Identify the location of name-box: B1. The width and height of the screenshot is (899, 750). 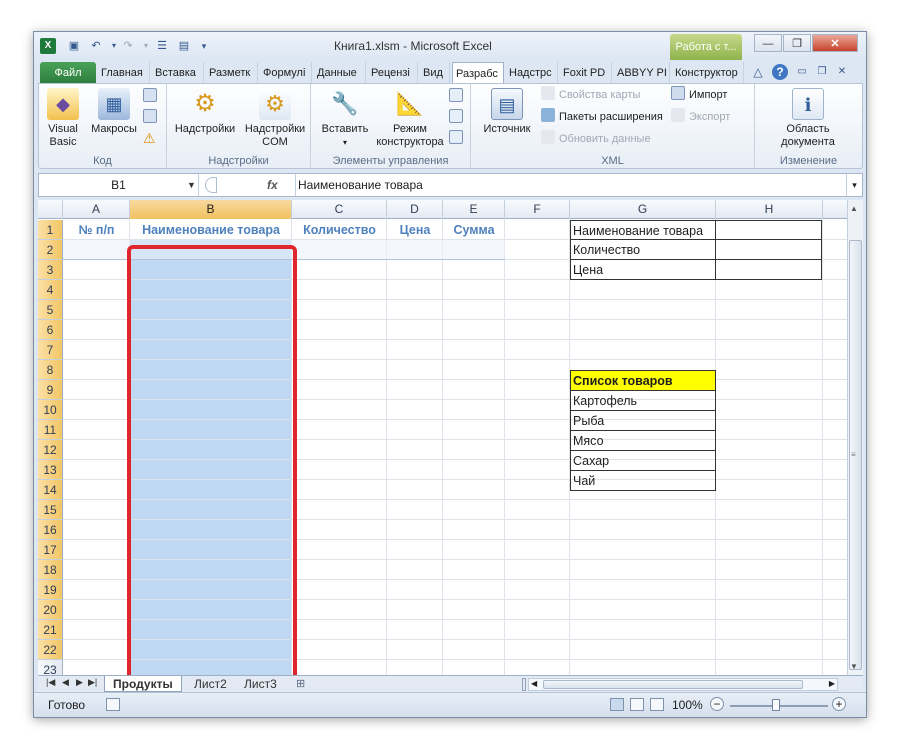
(119, 185).